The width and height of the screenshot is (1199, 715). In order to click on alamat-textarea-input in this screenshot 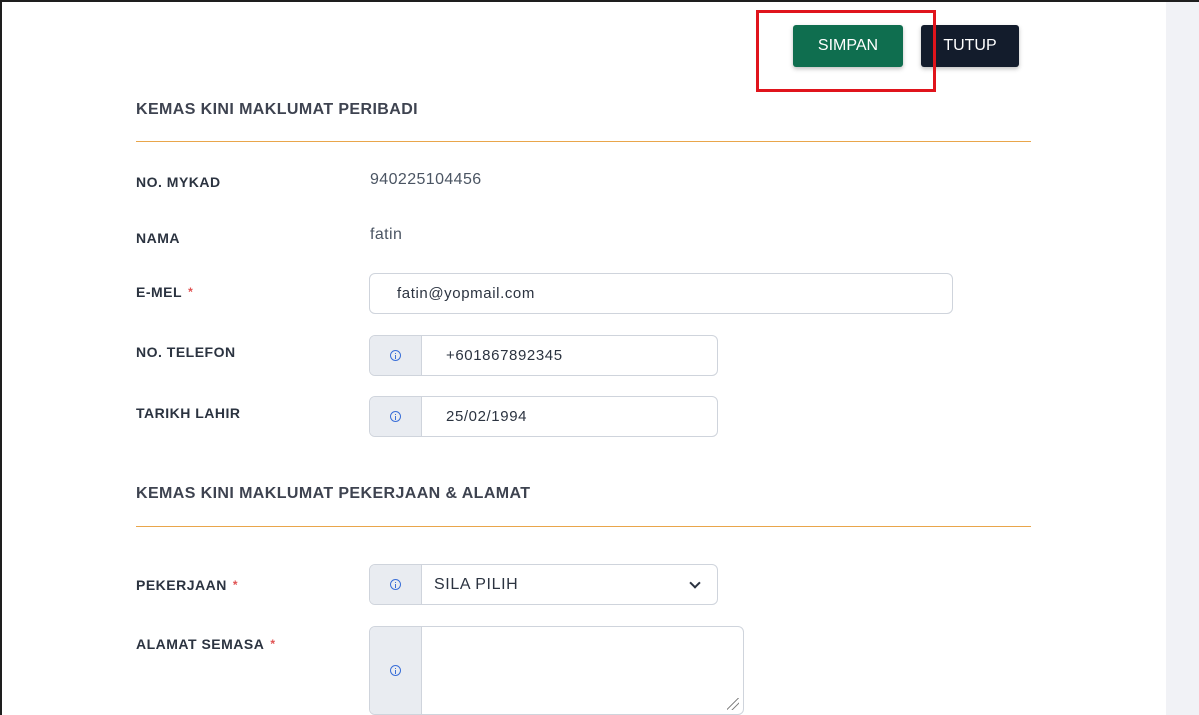, I will do `click(582, 670)`.